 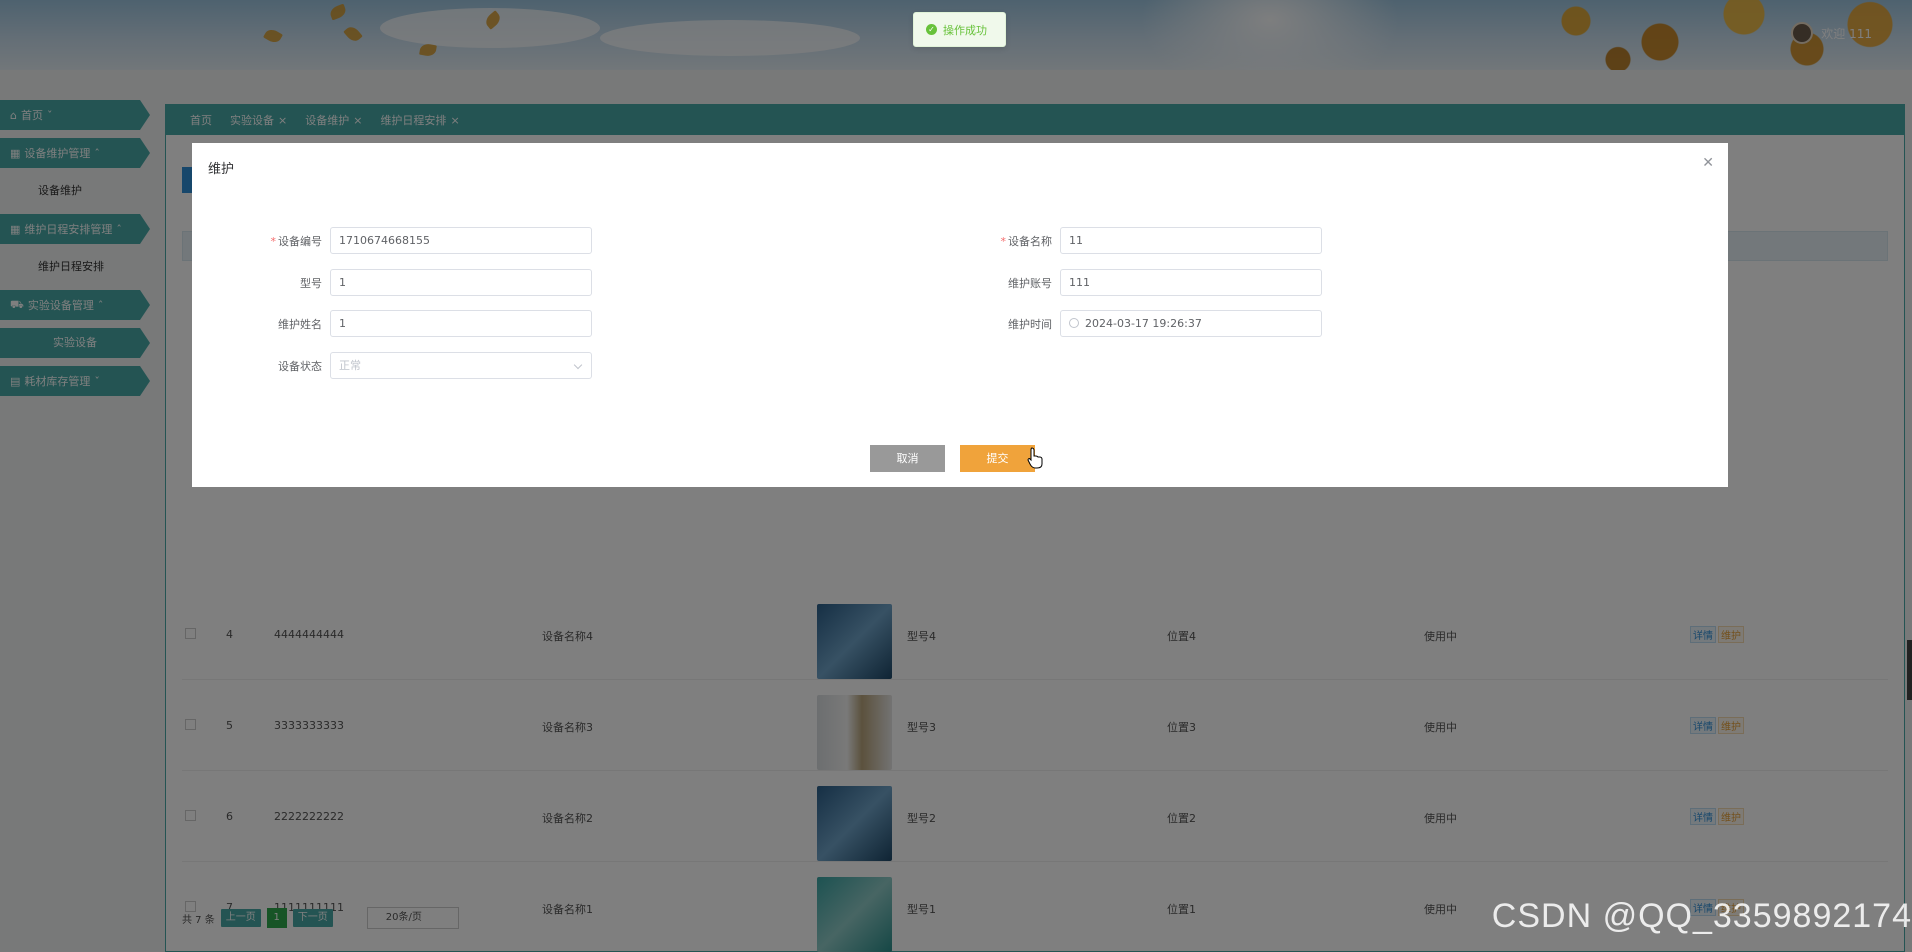 What do you see at coordinates (907, 458) in the screenshot?
I see `cancel-button: 取消` at bounding box center [907, 458].